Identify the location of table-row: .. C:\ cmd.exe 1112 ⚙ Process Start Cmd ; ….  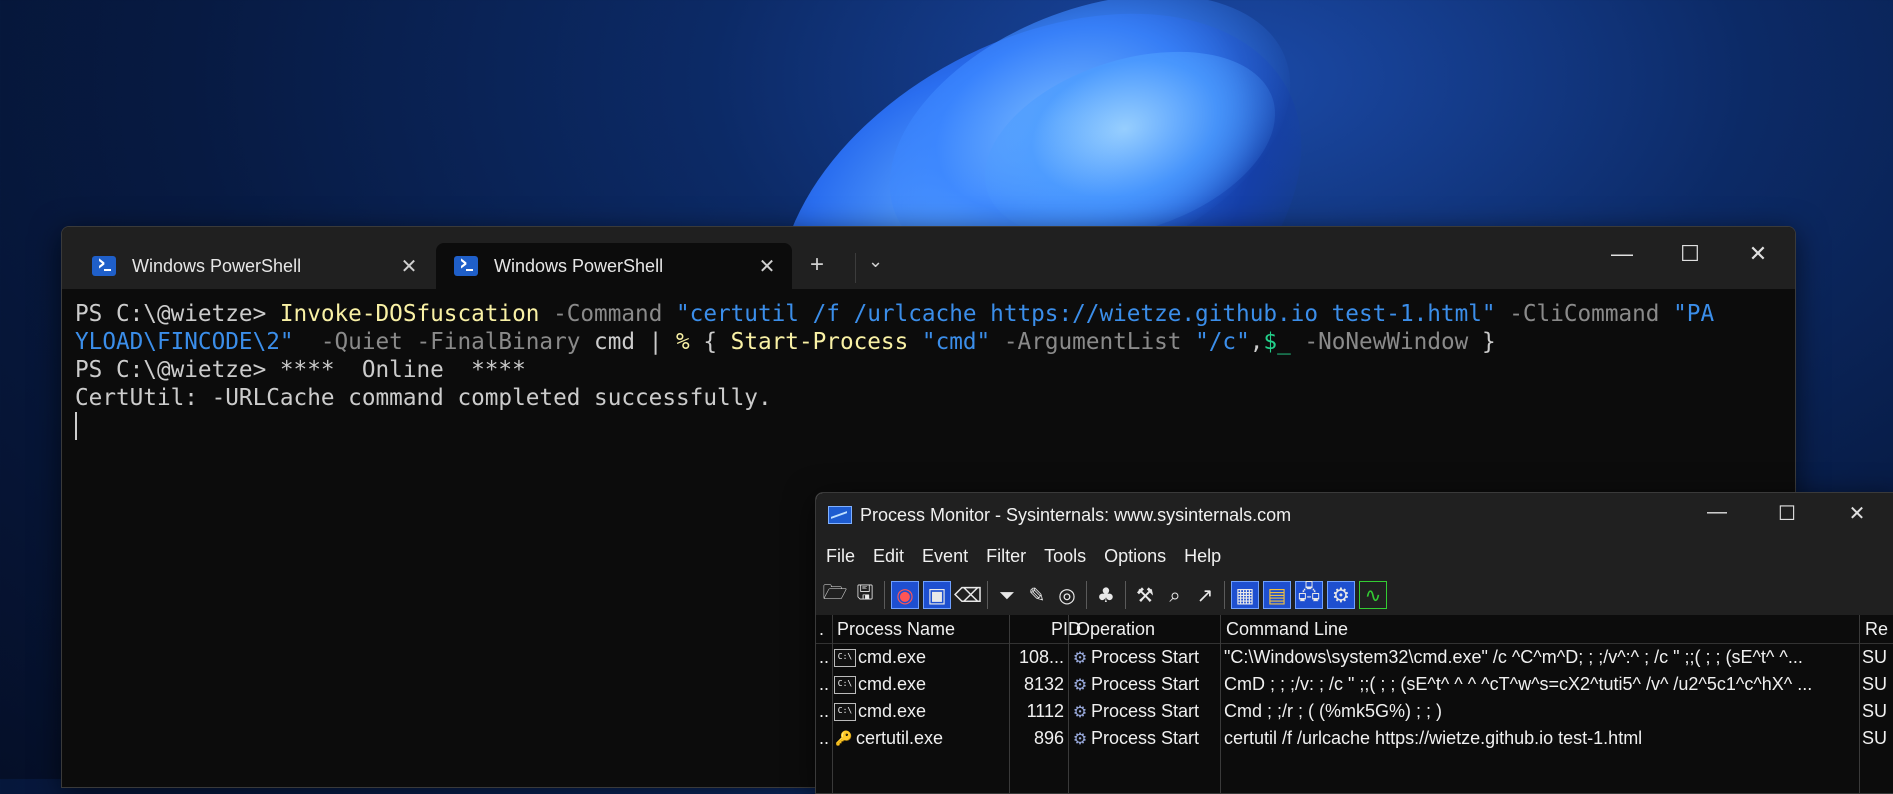
(1354, 711).